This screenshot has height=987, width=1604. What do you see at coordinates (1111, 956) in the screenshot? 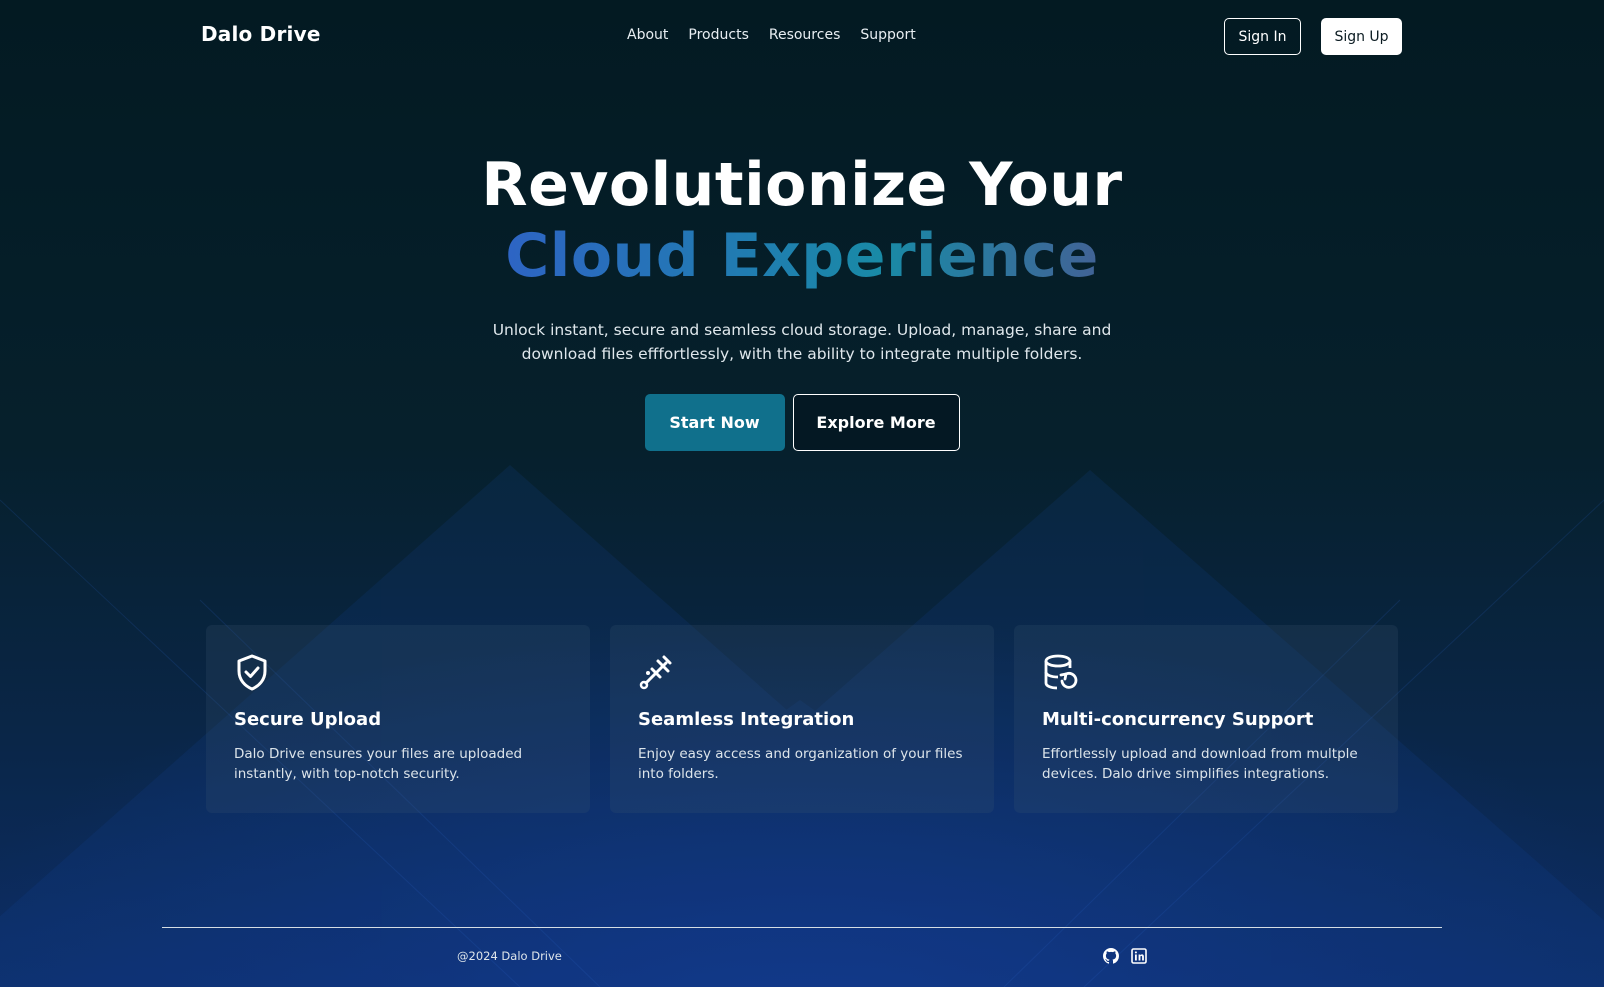
I see `github-icon` at bounding box center [1111, 956].